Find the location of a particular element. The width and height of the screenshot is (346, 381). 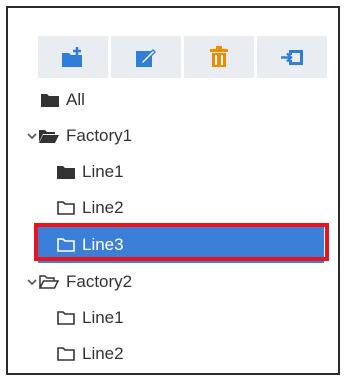

tree-node-factory2-line2: Line2 is located at coordinates (90, 354).